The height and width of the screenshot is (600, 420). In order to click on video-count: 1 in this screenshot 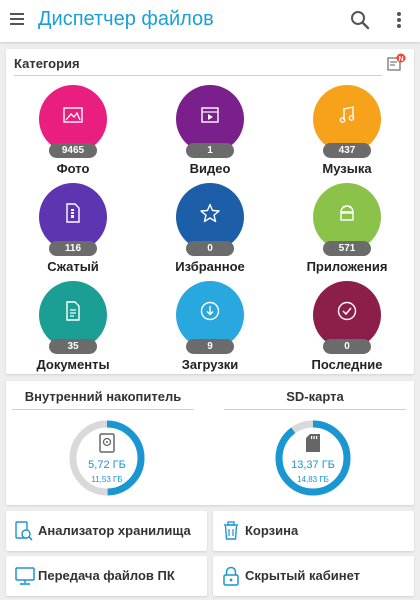, I will do `click(210, 150)`.